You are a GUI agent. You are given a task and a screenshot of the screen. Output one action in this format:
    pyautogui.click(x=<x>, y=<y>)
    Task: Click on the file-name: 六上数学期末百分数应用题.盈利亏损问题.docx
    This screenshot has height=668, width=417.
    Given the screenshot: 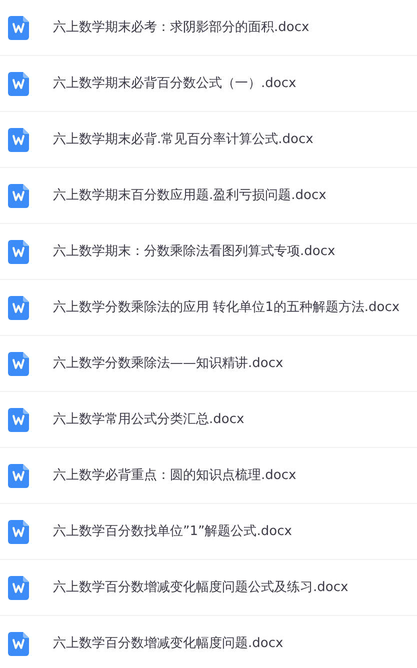 What is the action you would take?
    pyautogui.click(x=189, y=196)
    